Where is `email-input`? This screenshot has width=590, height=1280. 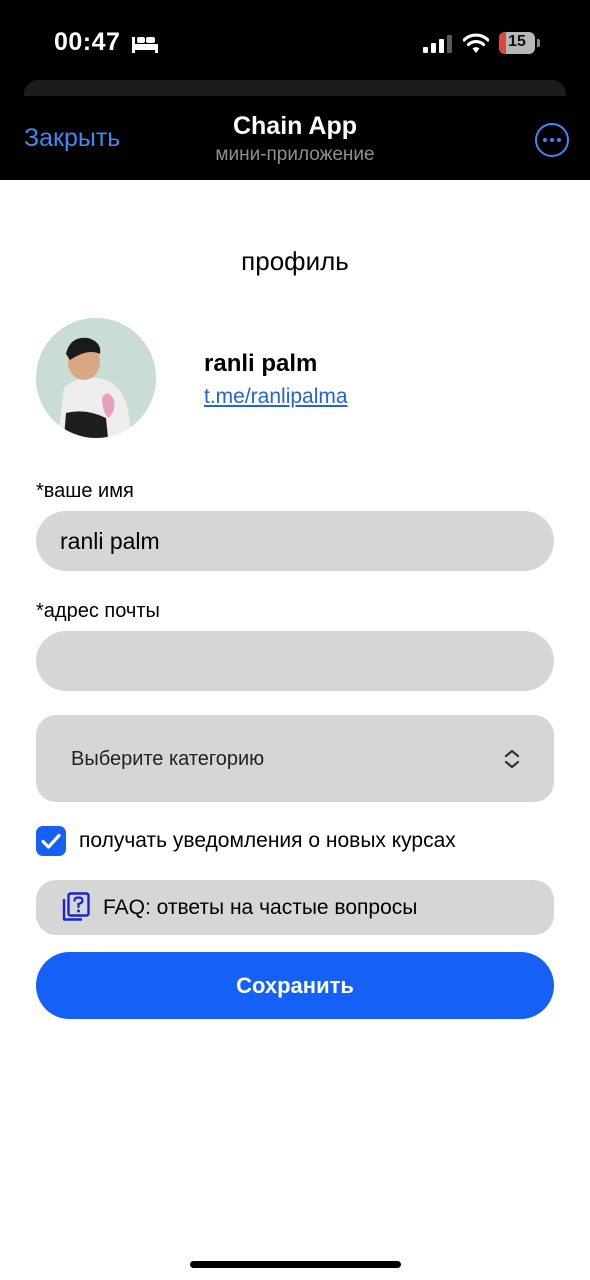 email-input is located at coordinates (295, 661).